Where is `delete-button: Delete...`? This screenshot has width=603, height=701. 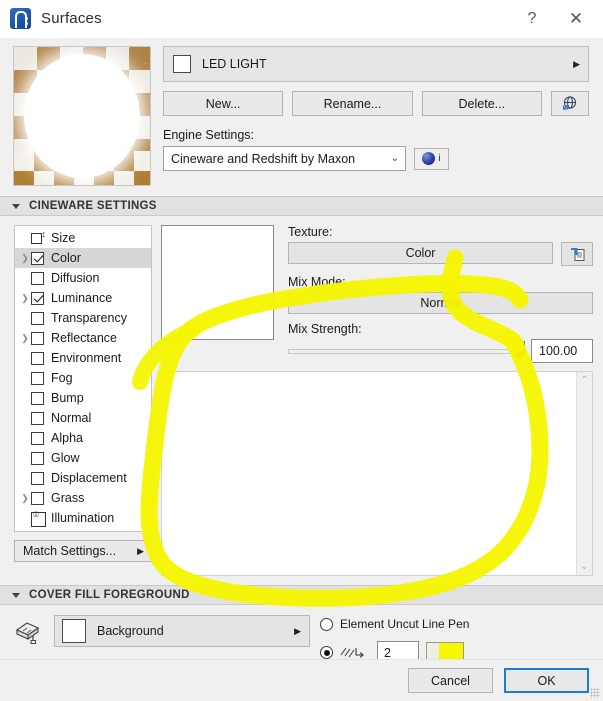 delete-button: Delete... is located at coordinates (481, 103).